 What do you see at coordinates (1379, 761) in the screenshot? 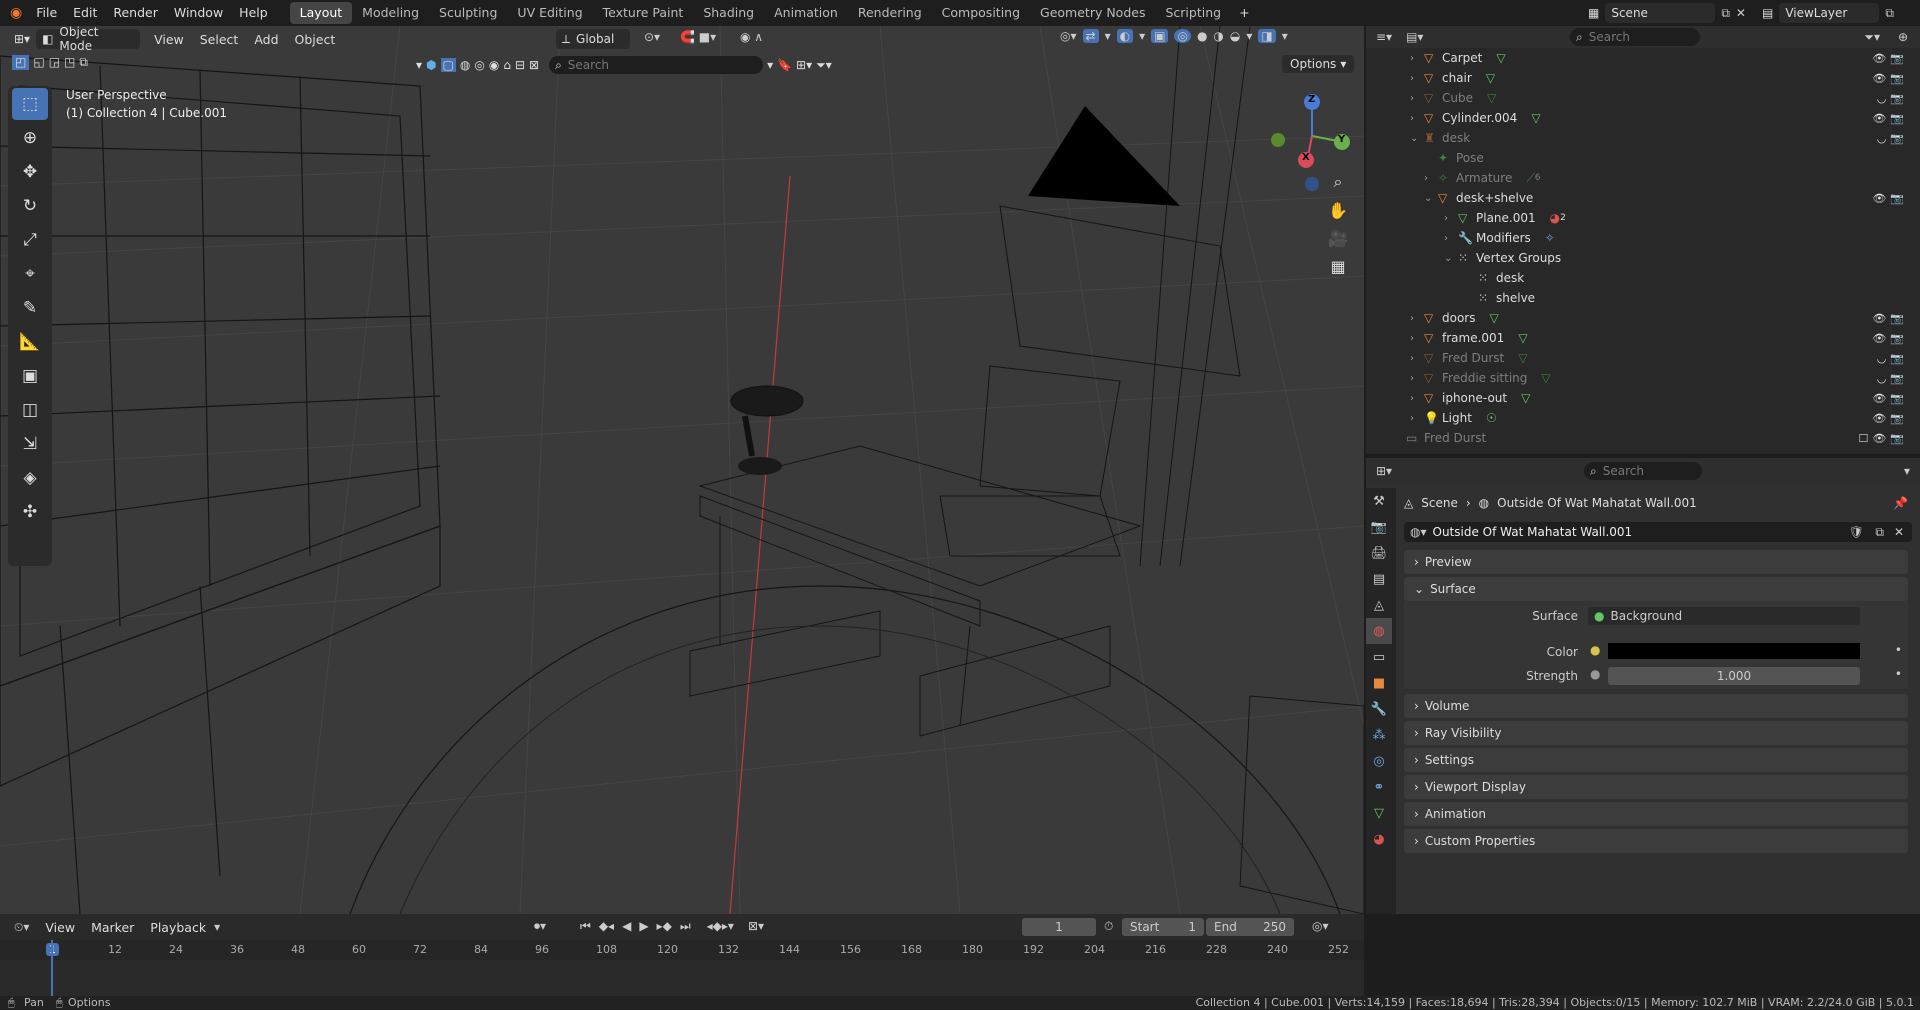
I see `physics-tab-icon: ◎` at bounding box center [1379, 761].